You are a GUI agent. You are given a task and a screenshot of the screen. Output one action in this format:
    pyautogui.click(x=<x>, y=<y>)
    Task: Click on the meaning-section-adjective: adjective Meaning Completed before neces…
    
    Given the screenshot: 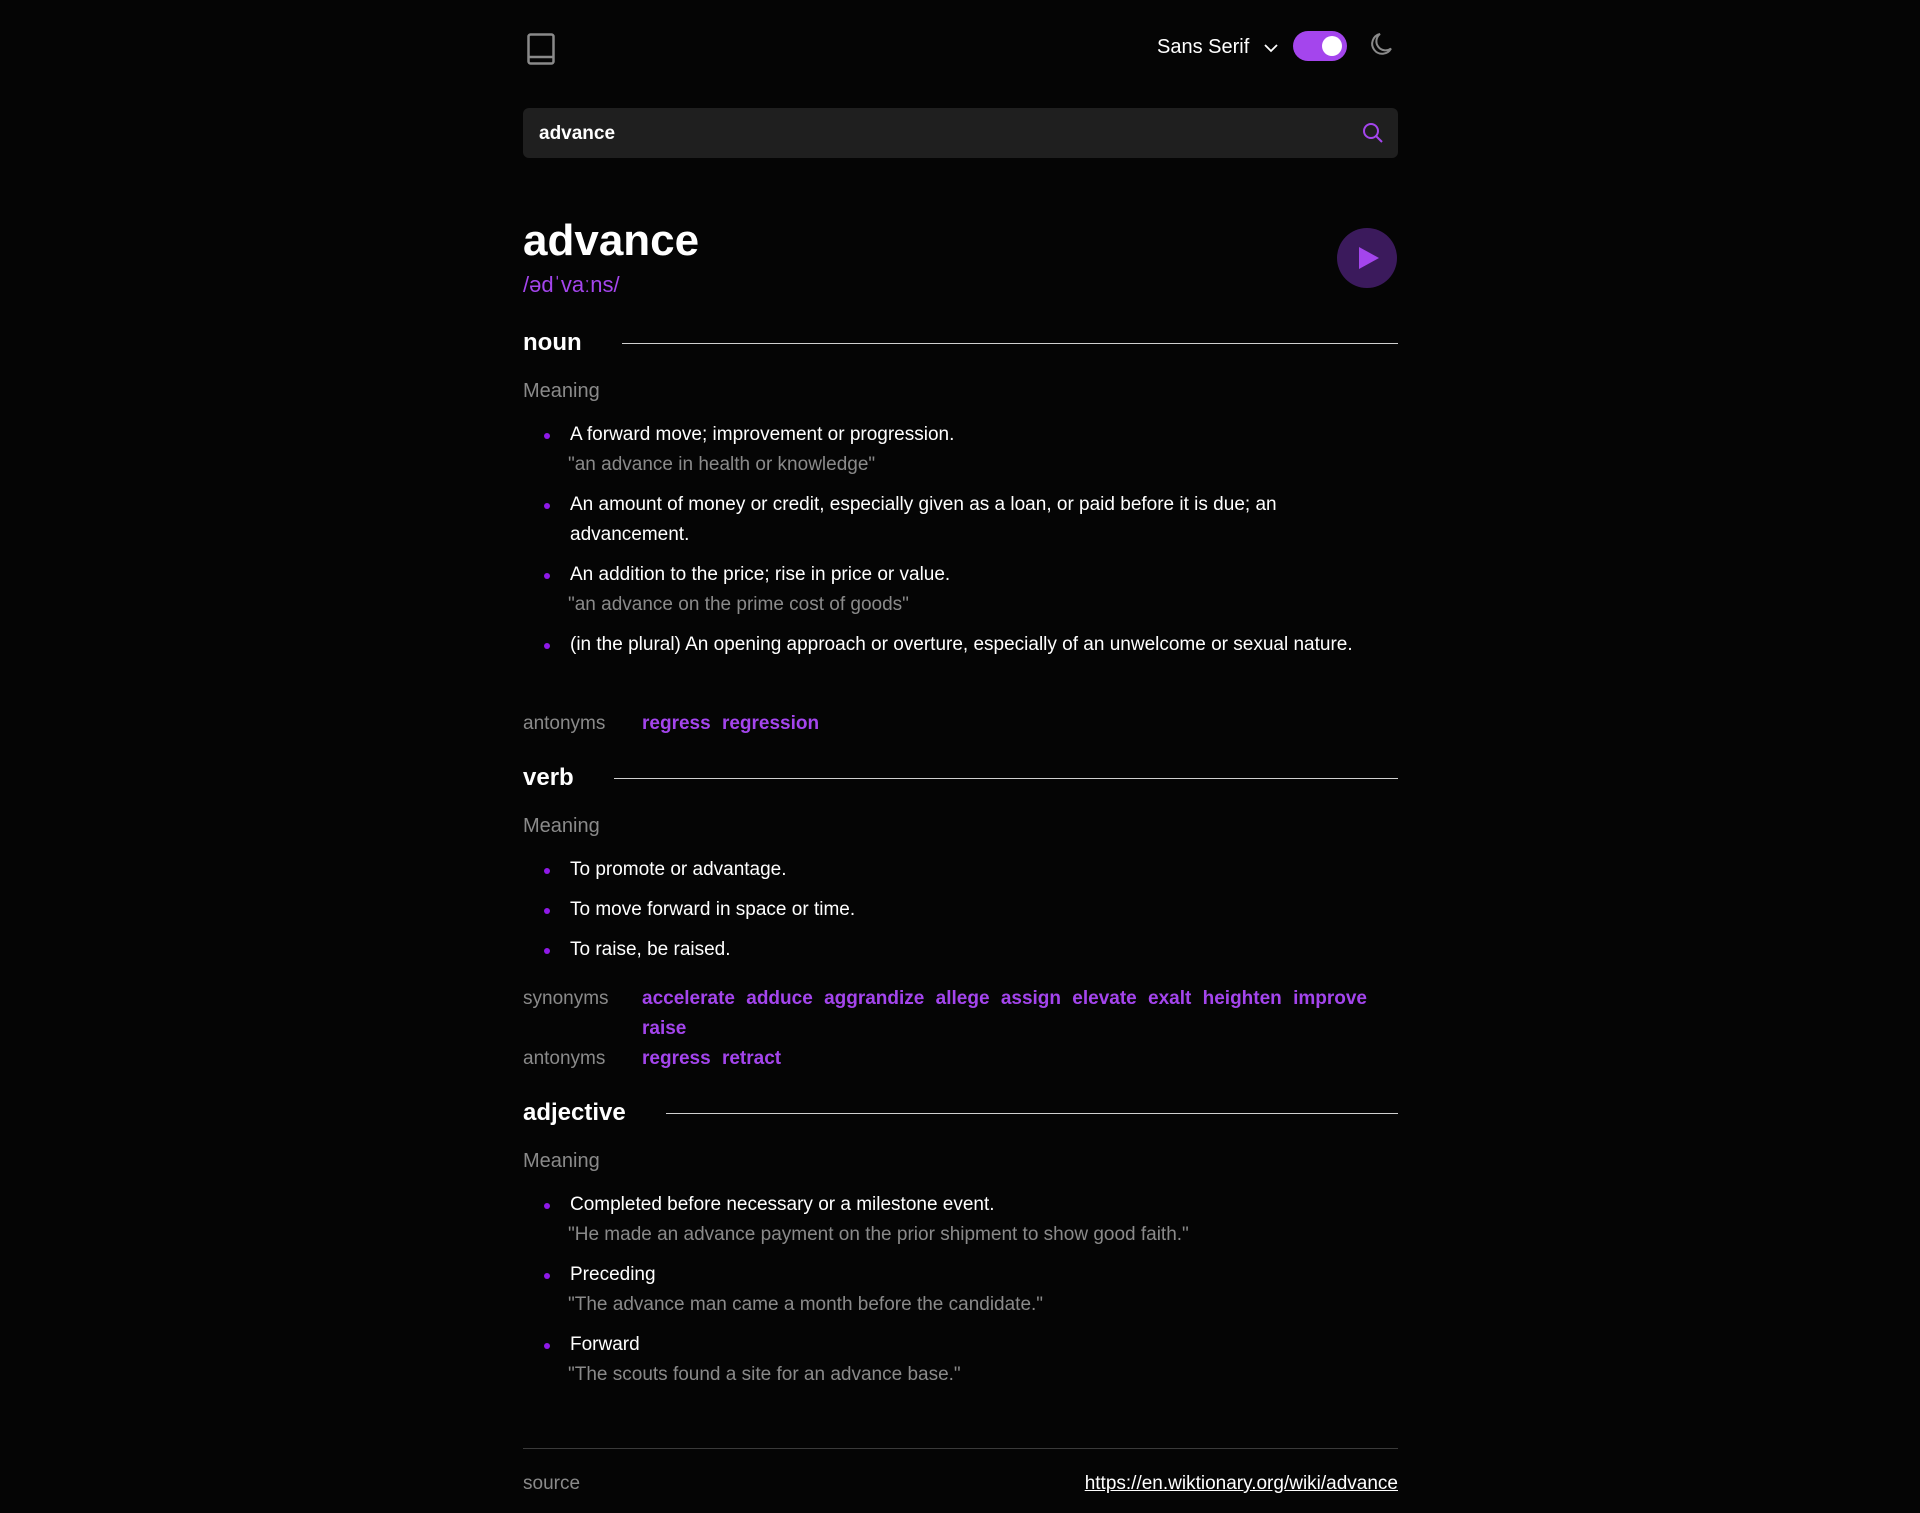 What is the action you would take?
    pyautogui.click(x=960, y=1241)
    